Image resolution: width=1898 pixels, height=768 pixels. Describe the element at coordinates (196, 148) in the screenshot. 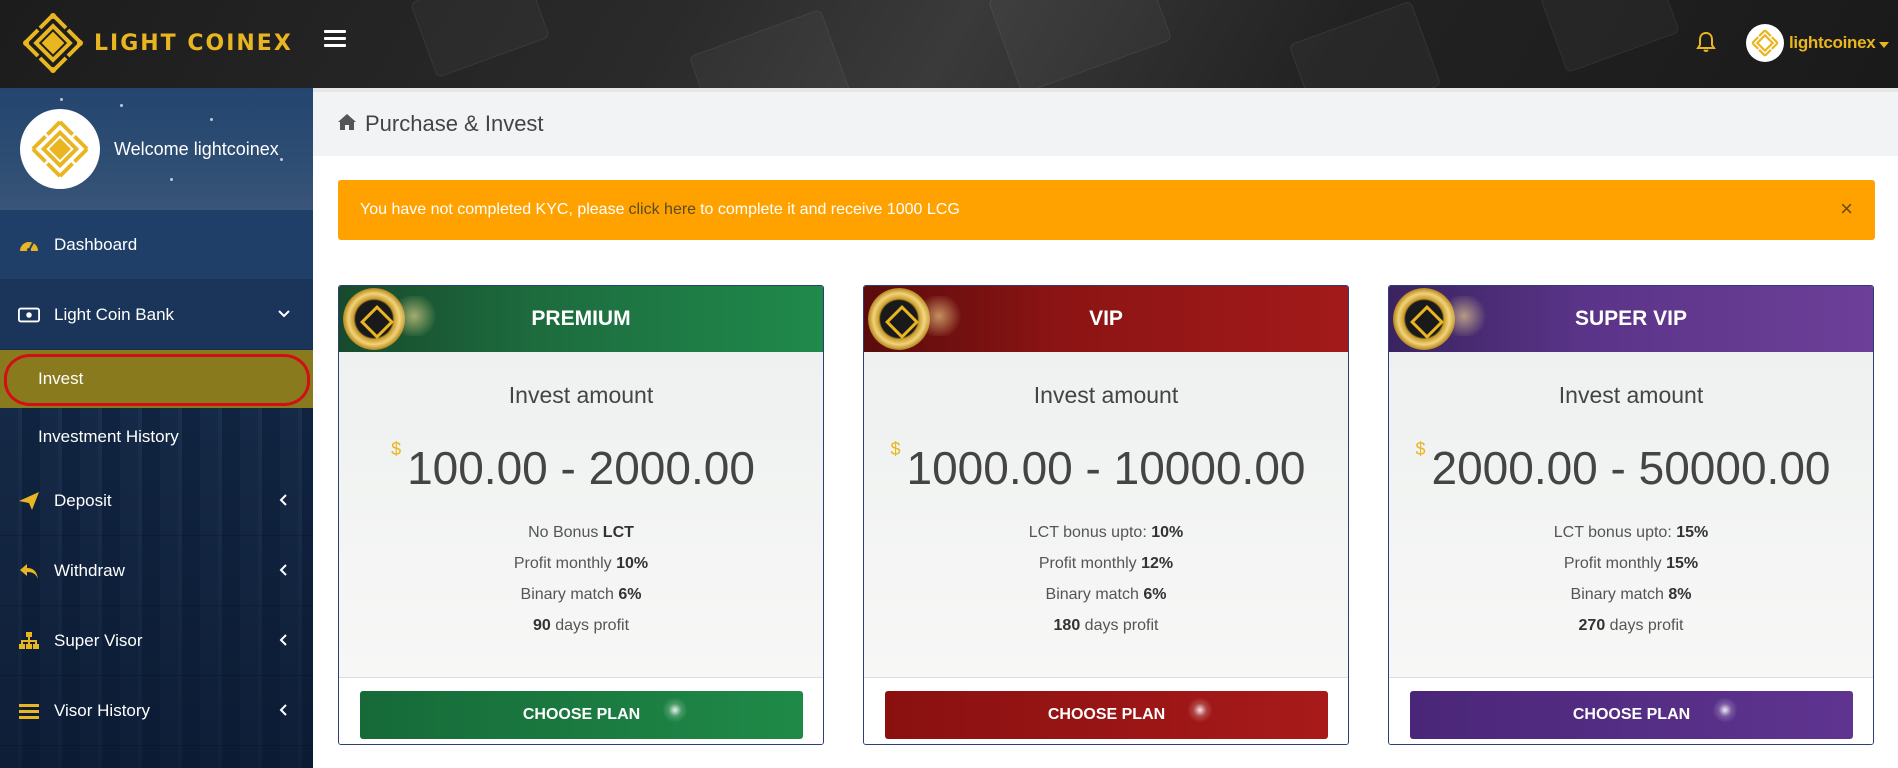

I see `welcome-text: Welcome lightcoinex` at that location.